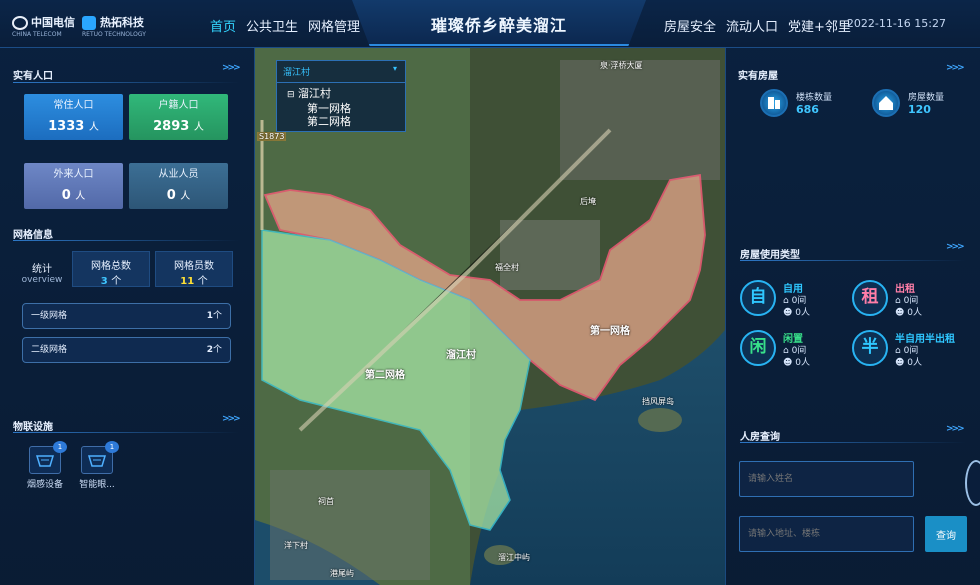 The width and height of the screenshot is (980, 585). What do you see at coordinates (187, 281) in the screenshot?
I see `grid-staff-number: 11` at bounding box center [187, 281].